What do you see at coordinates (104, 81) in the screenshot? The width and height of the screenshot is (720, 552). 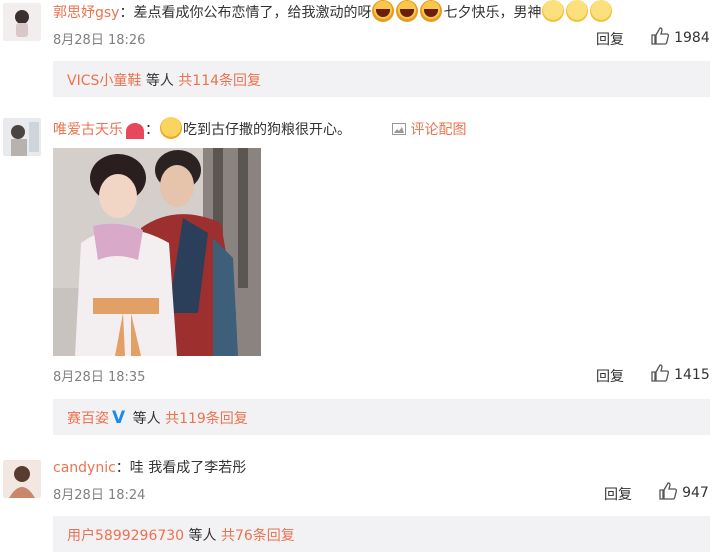 I see `reply-thread-user: VICS小童鞋` at bounding box center [104, 81].